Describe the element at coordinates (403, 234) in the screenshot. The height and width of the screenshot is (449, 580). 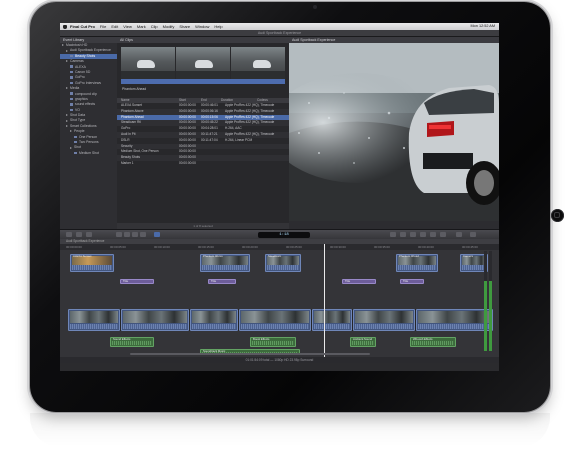
I see `photos-browser-button` at that location.